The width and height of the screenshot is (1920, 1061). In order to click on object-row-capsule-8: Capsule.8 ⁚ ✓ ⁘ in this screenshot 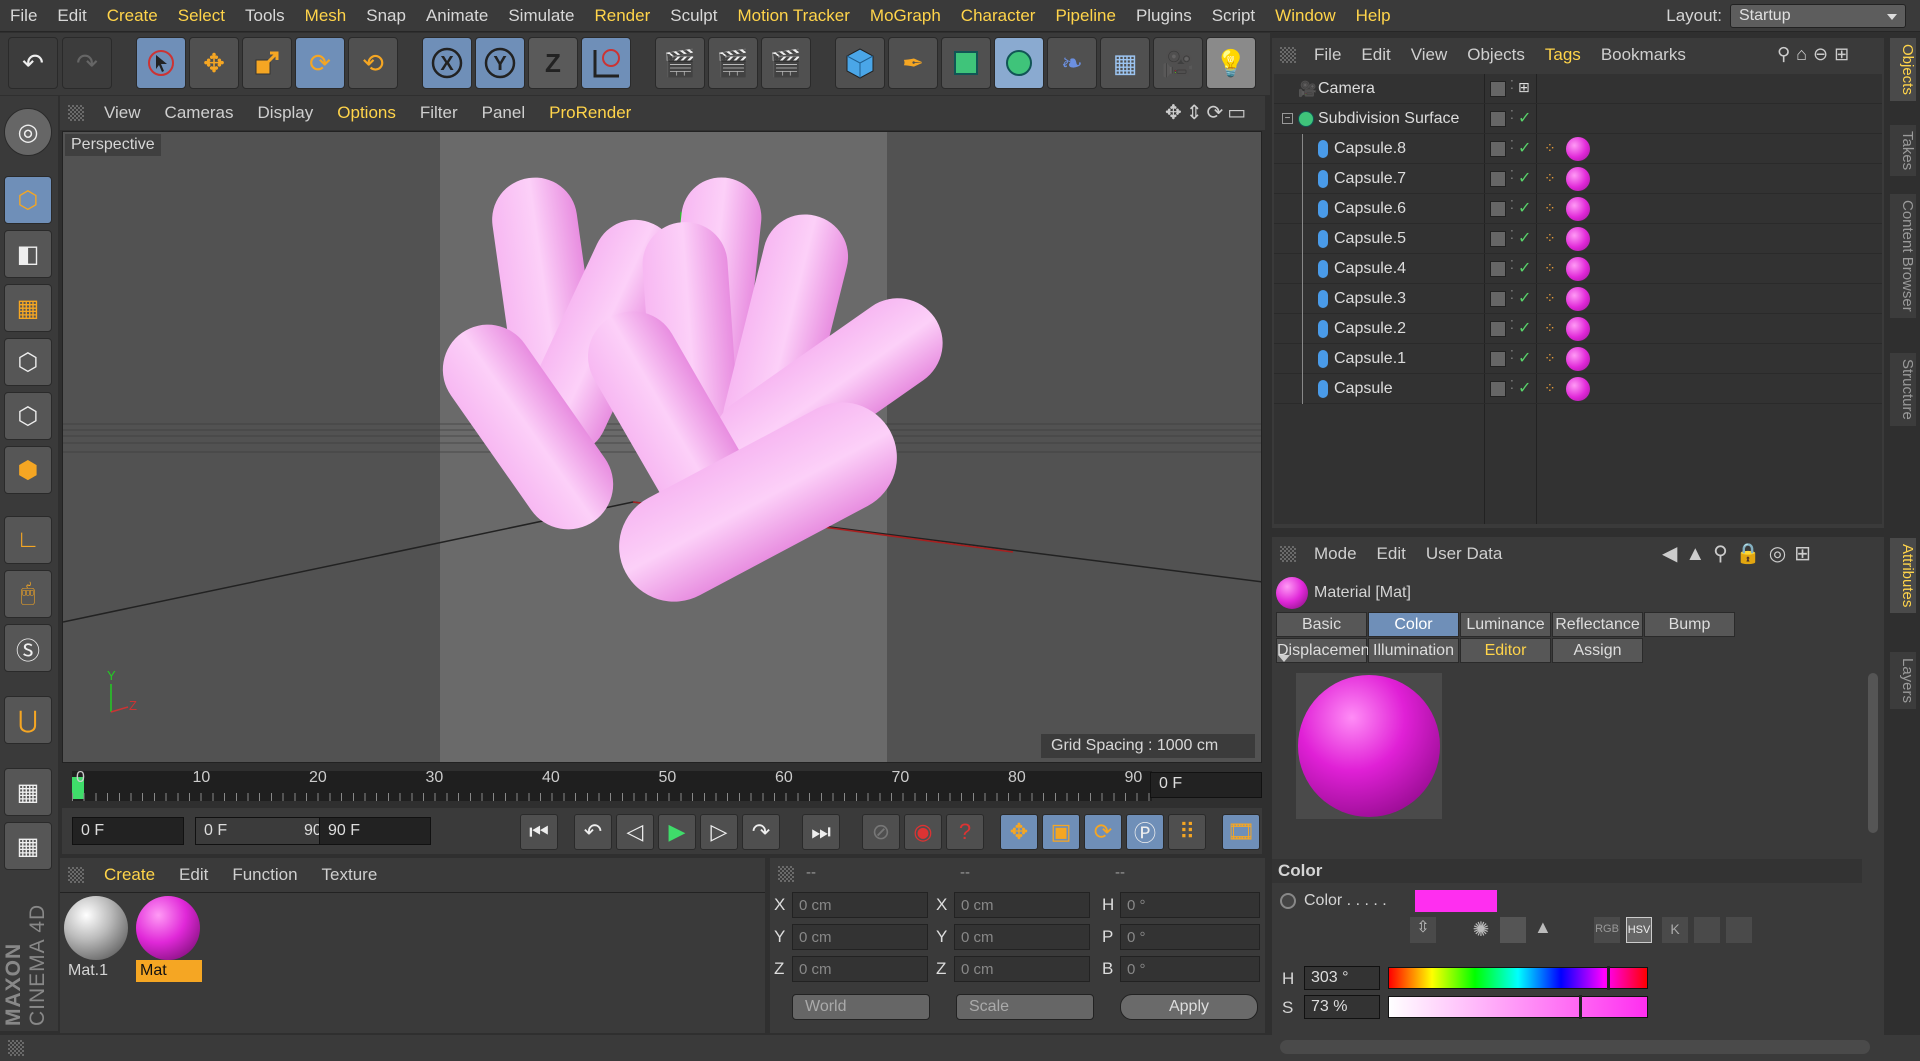, I will do `click(1578, 149)`.